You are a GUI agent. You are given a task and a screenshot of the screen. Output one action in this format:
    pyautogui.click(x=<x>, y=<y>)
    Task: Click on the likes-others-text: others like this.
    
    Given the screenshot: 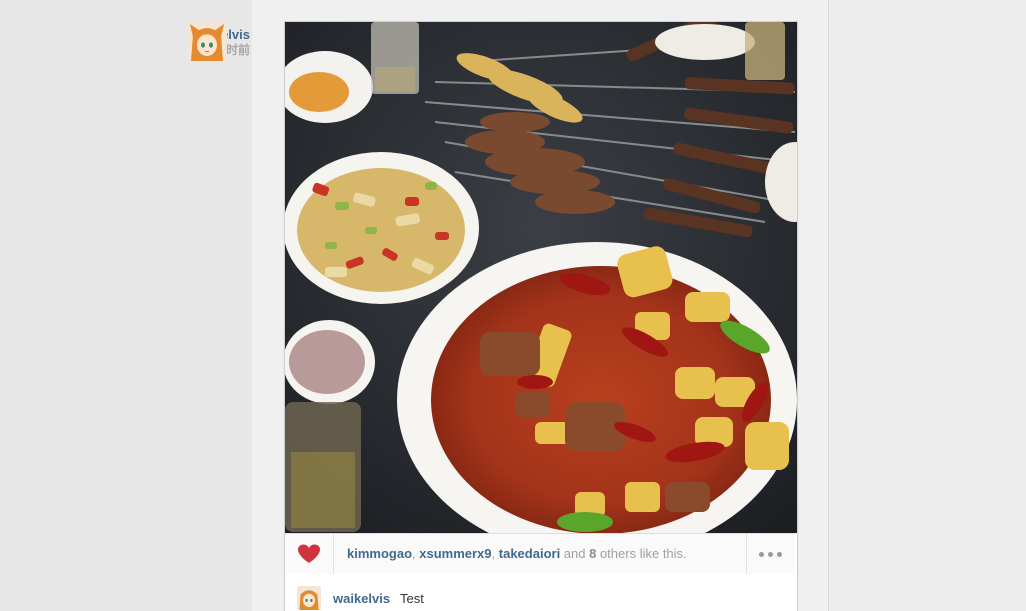 What is the action you would take?
    pyautogui.click(x=641, y=553)
    